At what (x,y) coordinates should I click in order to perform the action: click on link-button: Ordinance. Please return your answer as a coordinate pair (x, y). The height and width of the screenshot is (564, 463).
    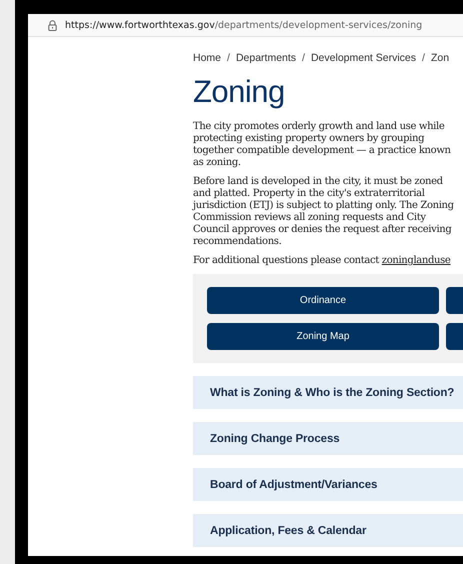
    Looking at the image, I should click on (323, 300).